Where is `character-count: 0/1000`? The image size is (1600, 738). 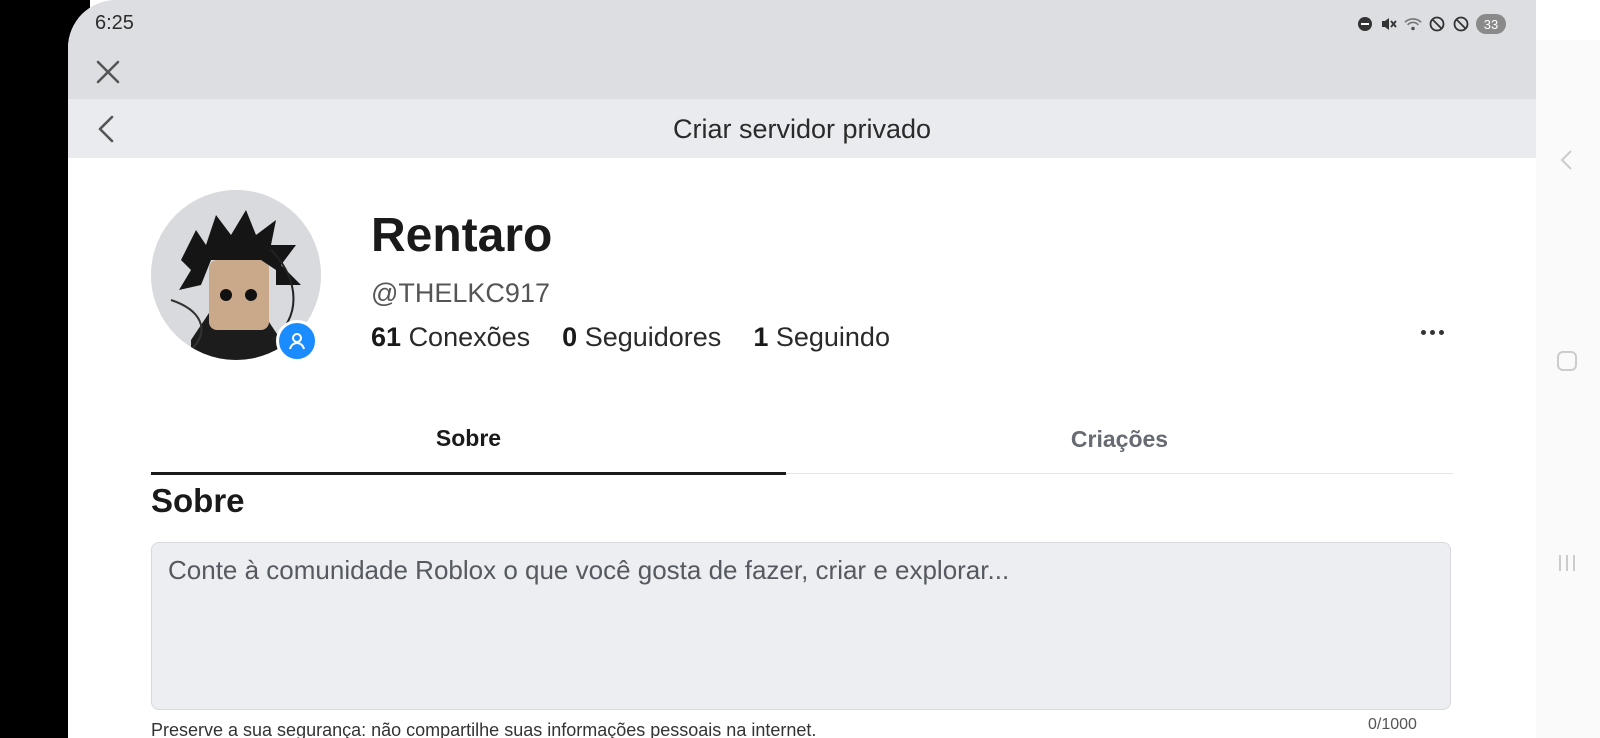 character-count: 0/1000 is located at coordinates (1392, 724).